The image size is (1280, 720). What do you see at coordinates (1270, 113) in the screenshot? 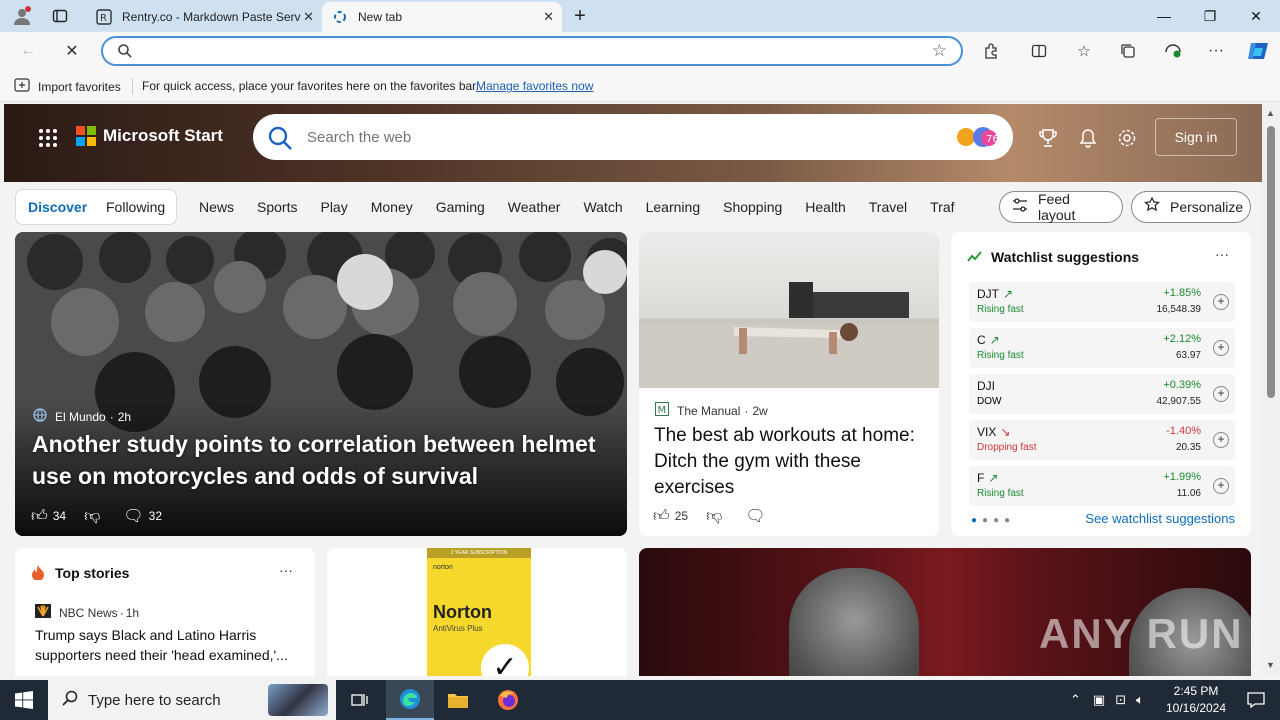
I see `scroll-up-arrow-icon: ▲` at bounding box center [1270, 113].